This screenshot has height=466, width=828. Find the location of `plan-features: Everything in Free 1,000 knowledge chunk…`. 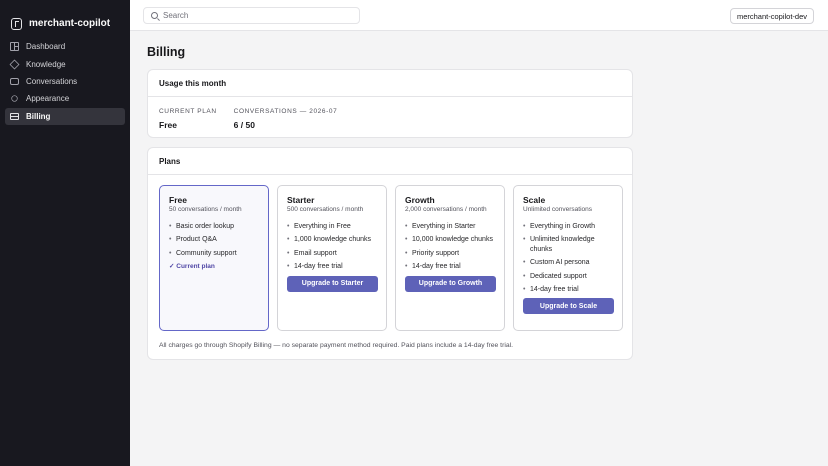

plan-features: Everything in Free 1,000 knowledge chunk… is located at coordinates (332, 247).